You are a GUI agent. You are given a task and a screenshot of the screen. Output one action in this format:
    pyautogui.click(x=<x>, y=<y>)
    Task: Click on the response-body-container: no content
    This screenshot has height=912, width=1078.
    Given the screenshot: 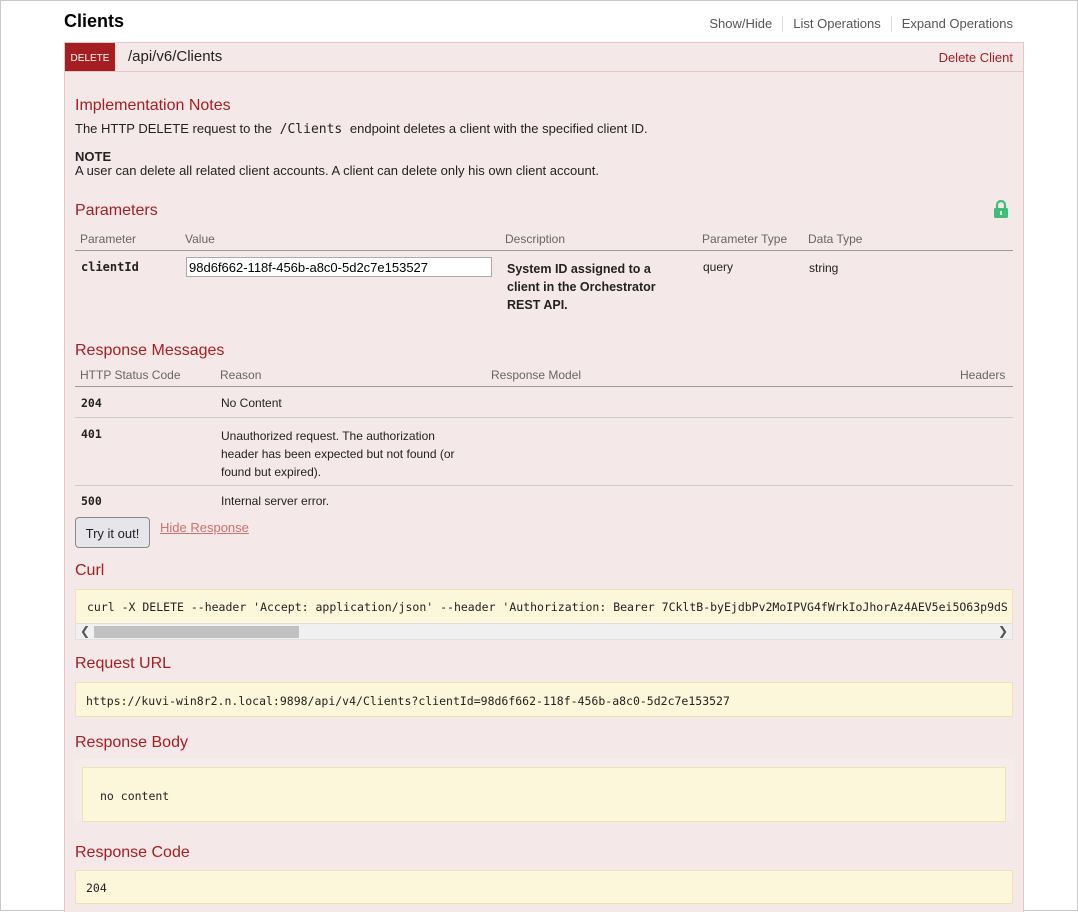 What is the action you would take?
    pyautogui.click(x=544, y=790)
    